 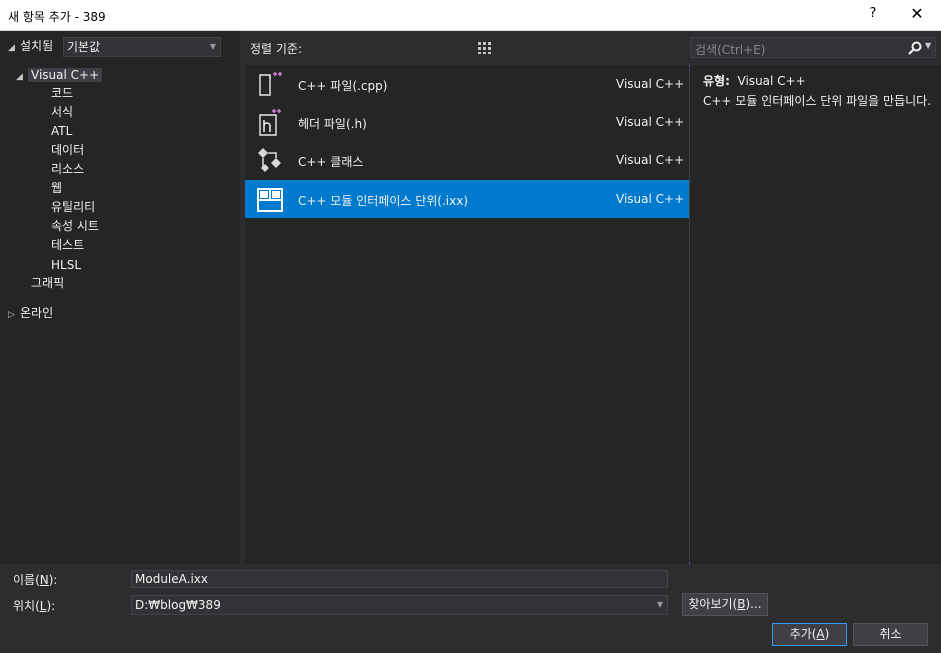 I want to click on tree-item-utility: 유틸리티, so click(x=73, y=207).